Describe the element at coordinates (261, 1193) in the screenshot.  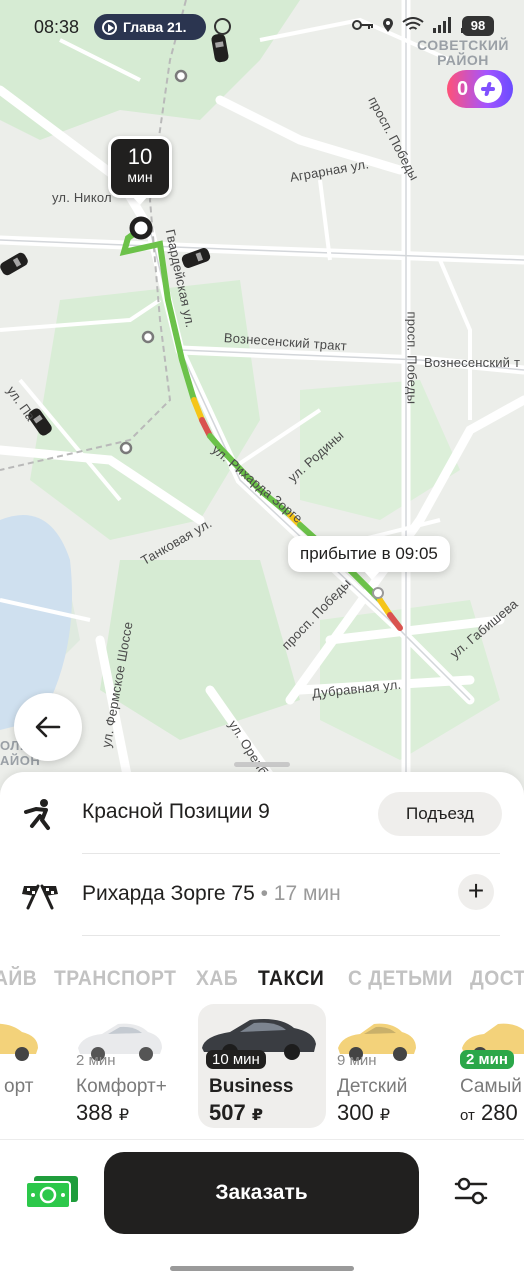
I see `order-button: Заказать` at that location.